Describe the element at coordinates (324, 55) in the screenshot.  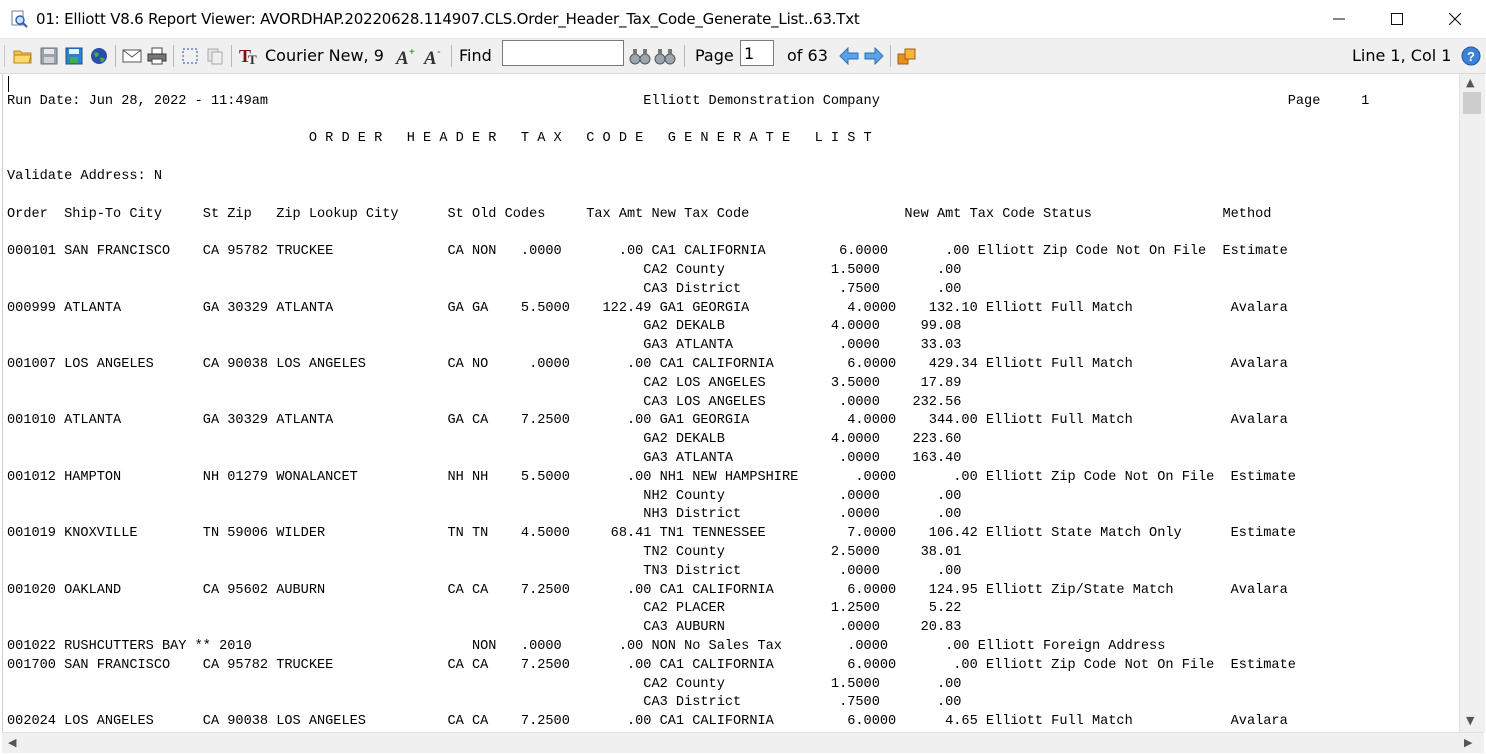
I see `font-label: Courier New, 9` at that location.